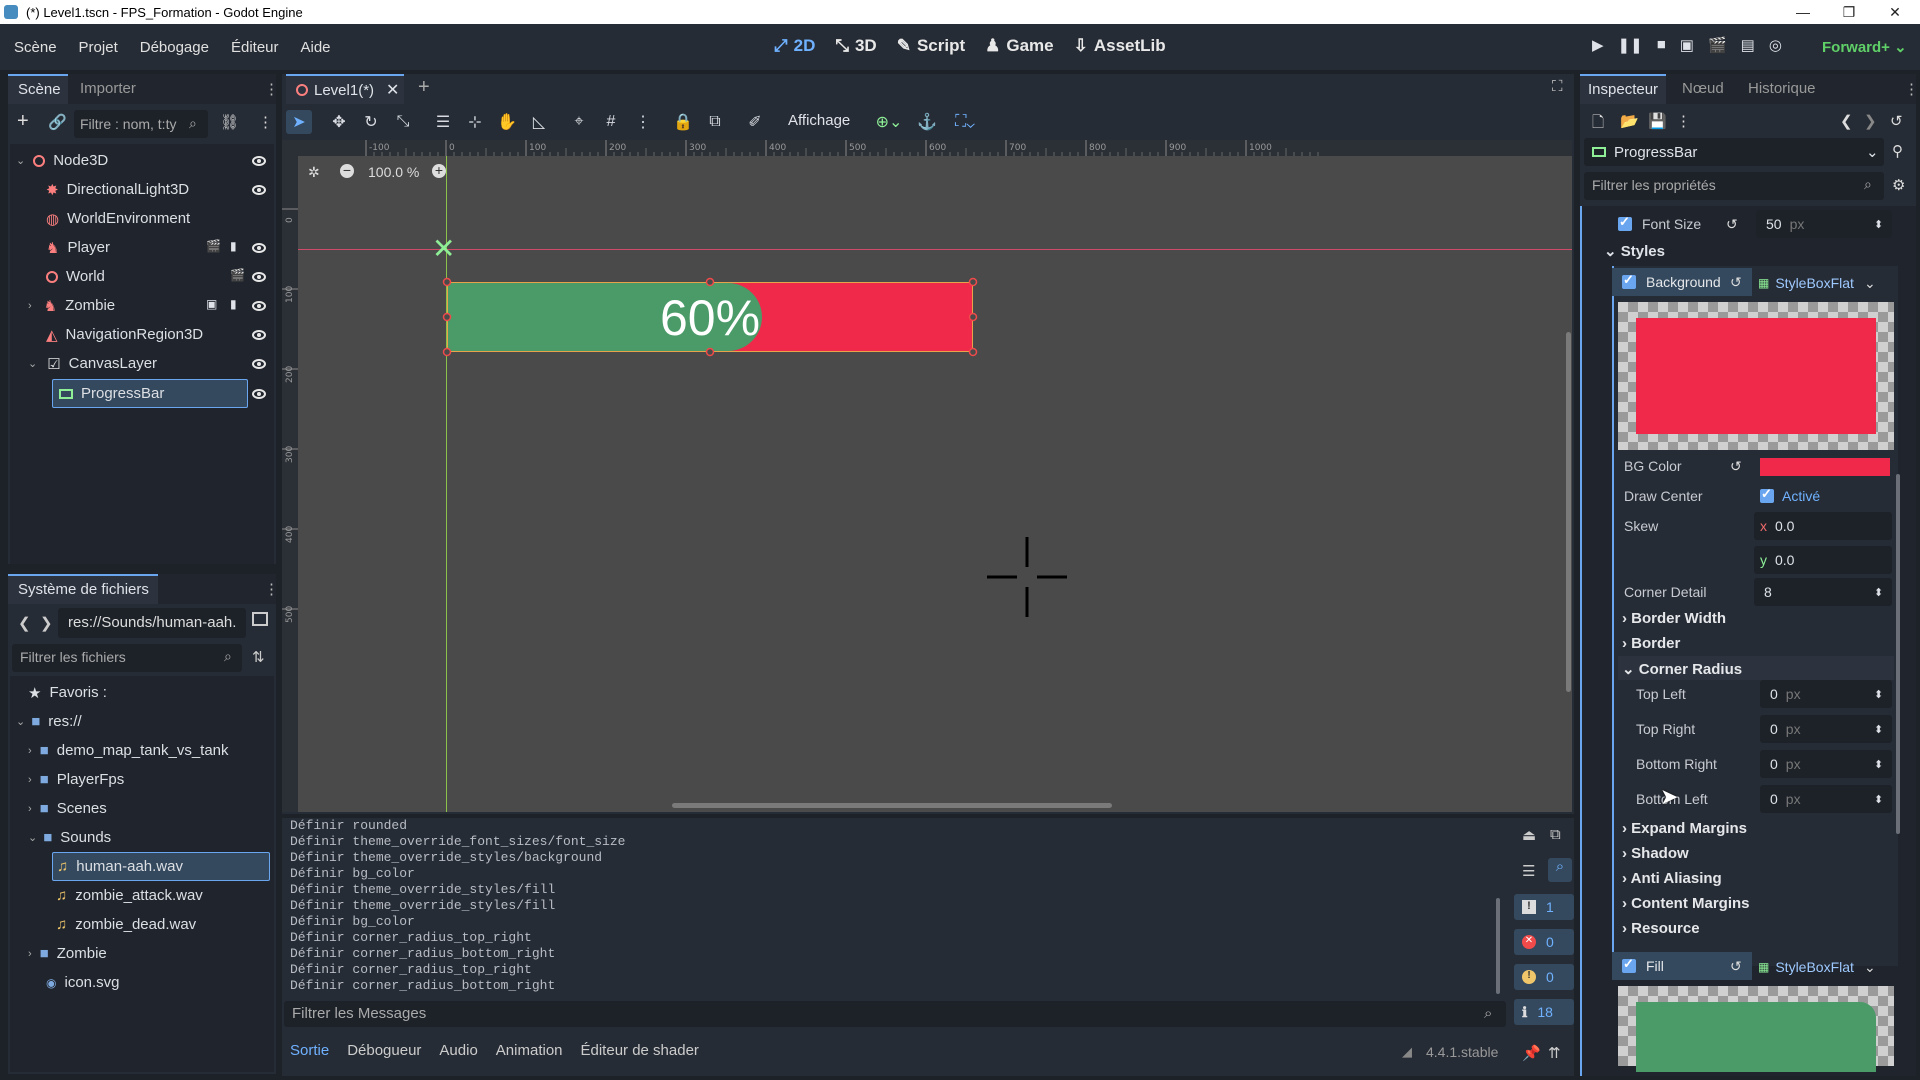 Image resolution: width=1920 pixels, height=1080 pixels. I want to click on save-resource-icon: 💾, so click(1657, 121).